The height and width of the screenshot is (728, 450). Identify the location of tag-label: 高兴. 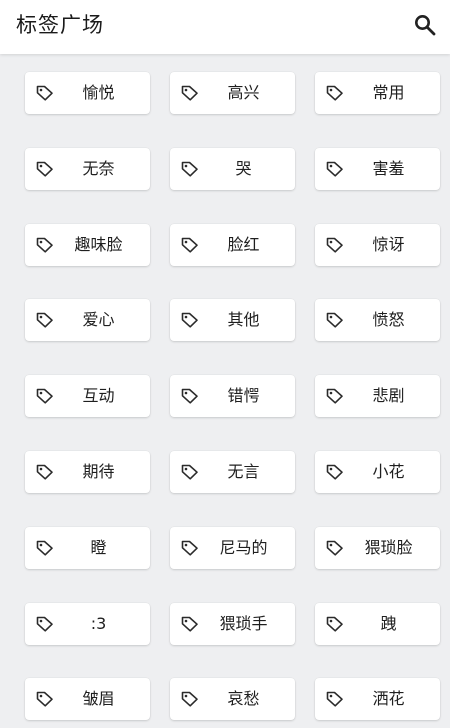
(243, 92).